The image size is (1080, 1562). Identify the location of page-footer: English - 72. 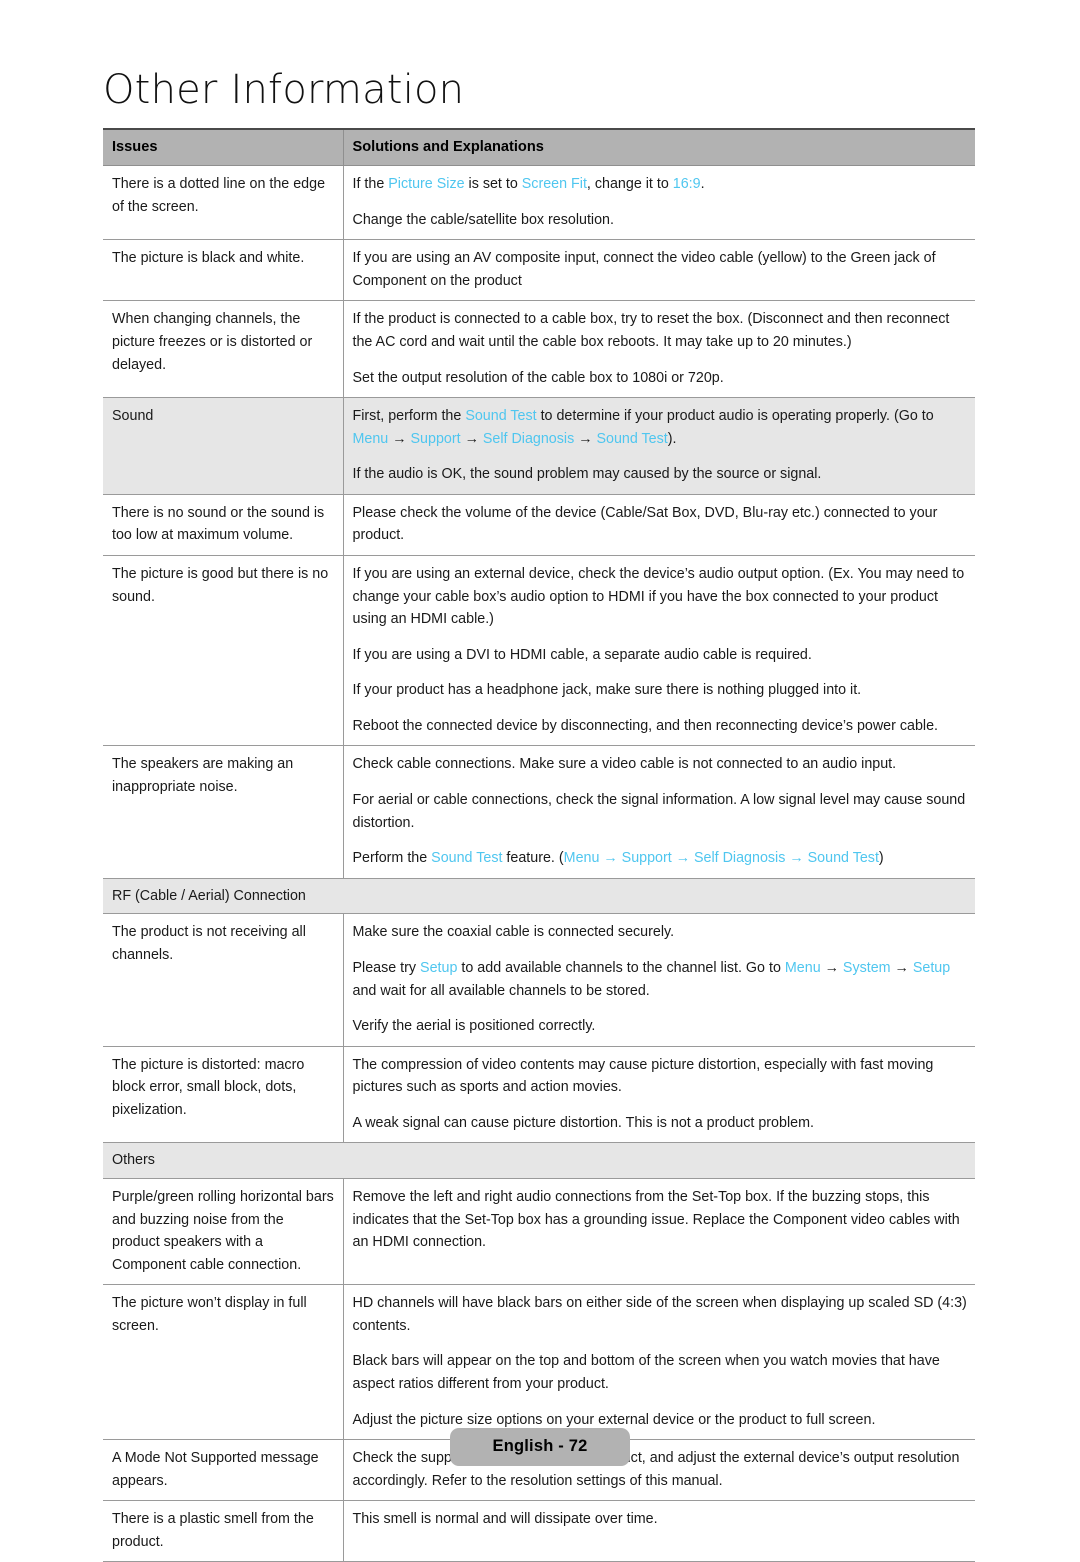
(540, 1447).